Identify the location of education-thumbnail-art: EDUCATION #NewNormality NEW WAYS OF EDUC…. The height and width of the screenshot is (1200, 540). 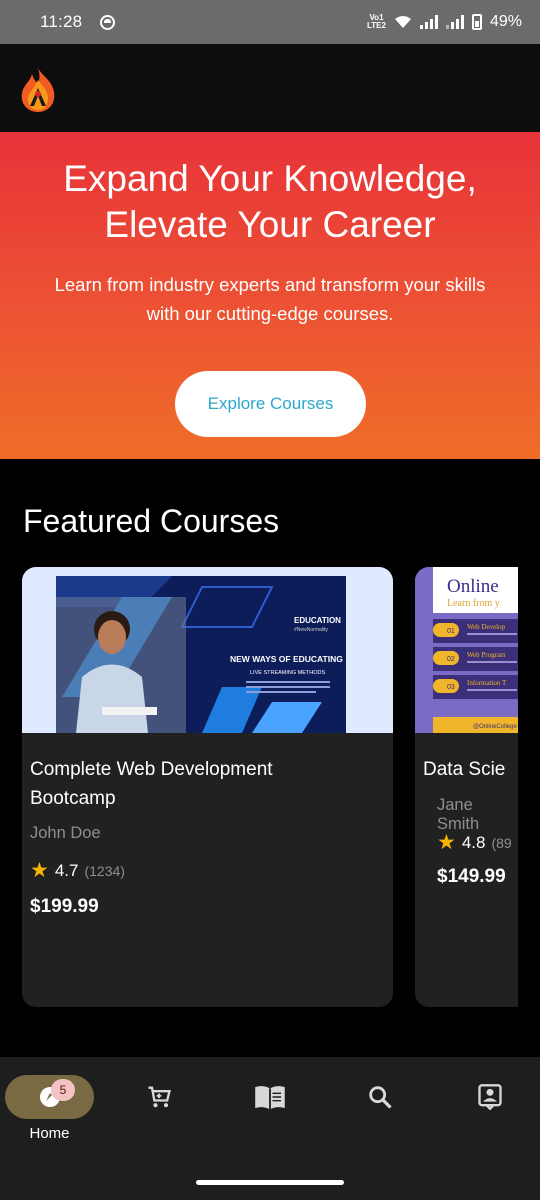
(201, 654).